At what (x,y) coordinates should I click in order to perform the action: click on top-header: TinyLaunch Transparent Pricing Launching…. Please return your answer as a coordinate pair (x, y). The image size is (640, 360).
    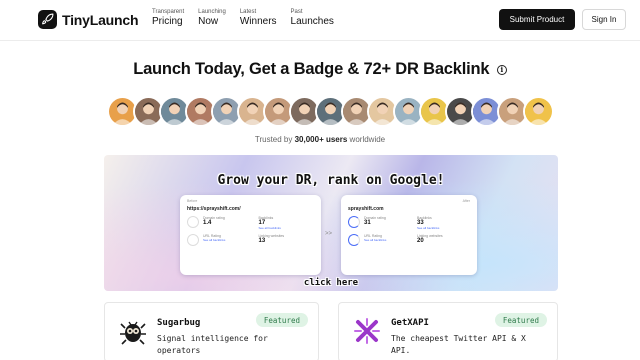
    Looking at the image, I should click on (320, 20).